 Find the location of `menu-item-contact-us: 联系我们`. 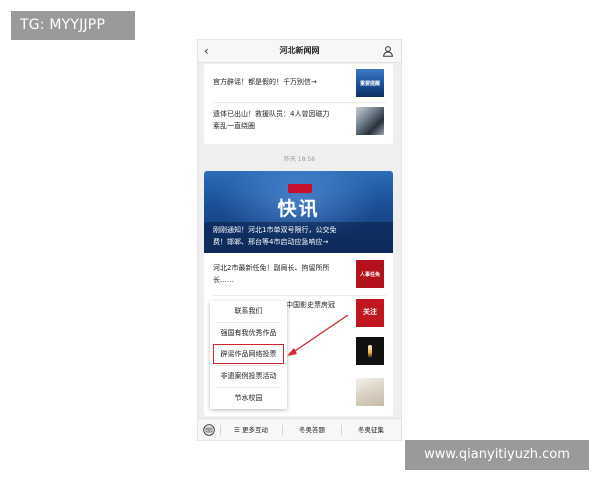

menu-item-contact-us: 联系我们 is located at coordinates (248, 311).